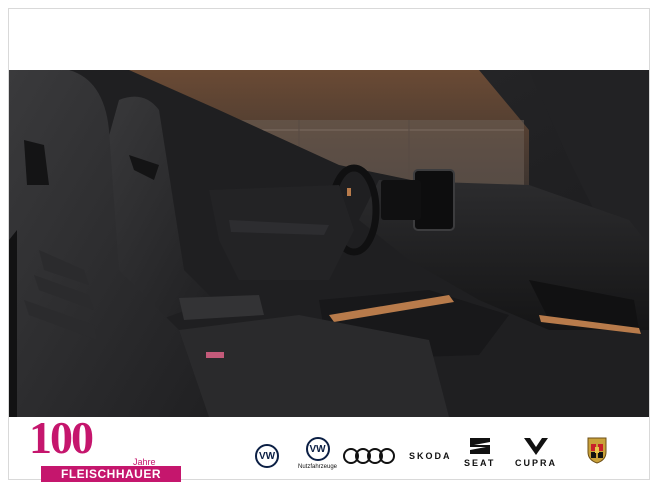 This screenshot has height=486, width=658. I want to click on skoda-wordmark: SKODA, so click(430, 456).